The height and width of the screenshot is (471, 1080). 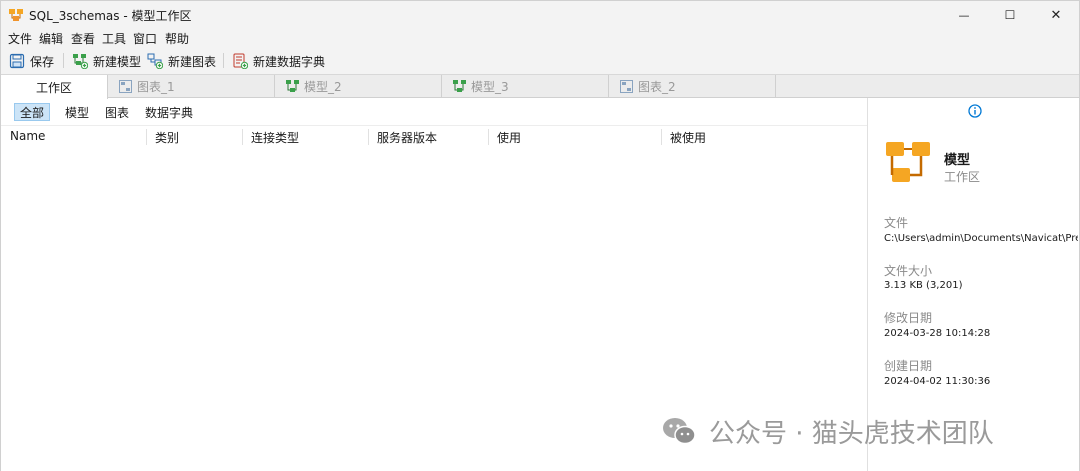 I want to click on filter-all: 全部, so click(x=32, y=112).